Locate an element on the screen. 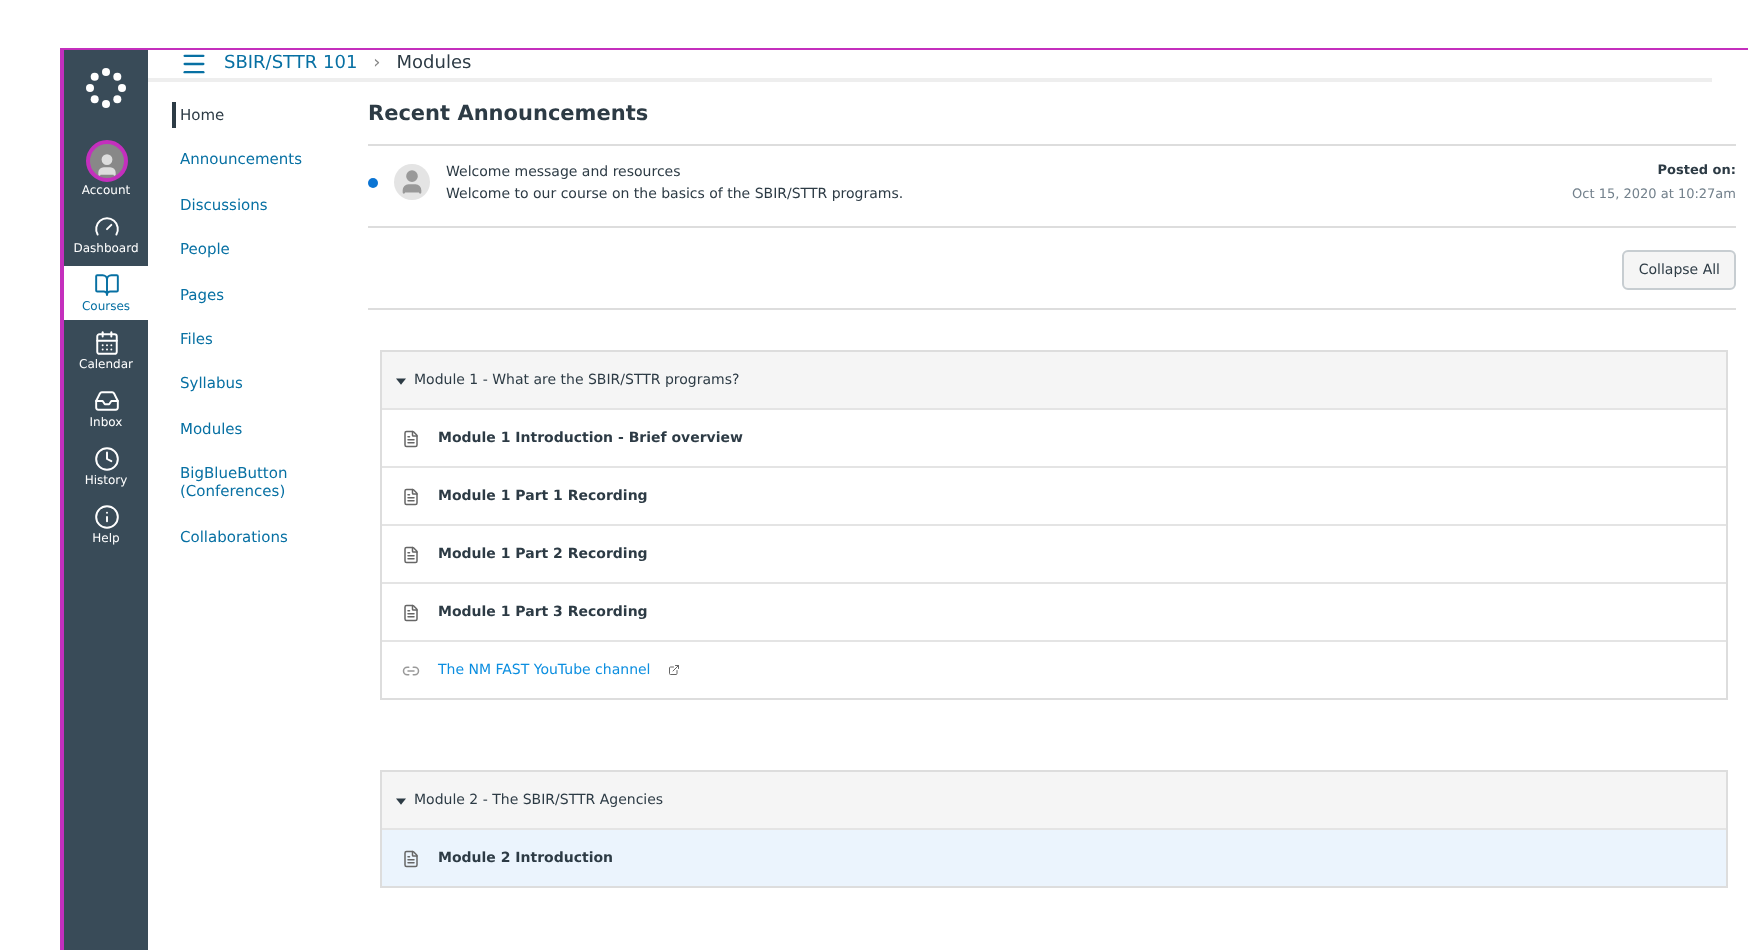 This screenshot has height=950, width=1748. link-icon is located at coordinates (411, 670).